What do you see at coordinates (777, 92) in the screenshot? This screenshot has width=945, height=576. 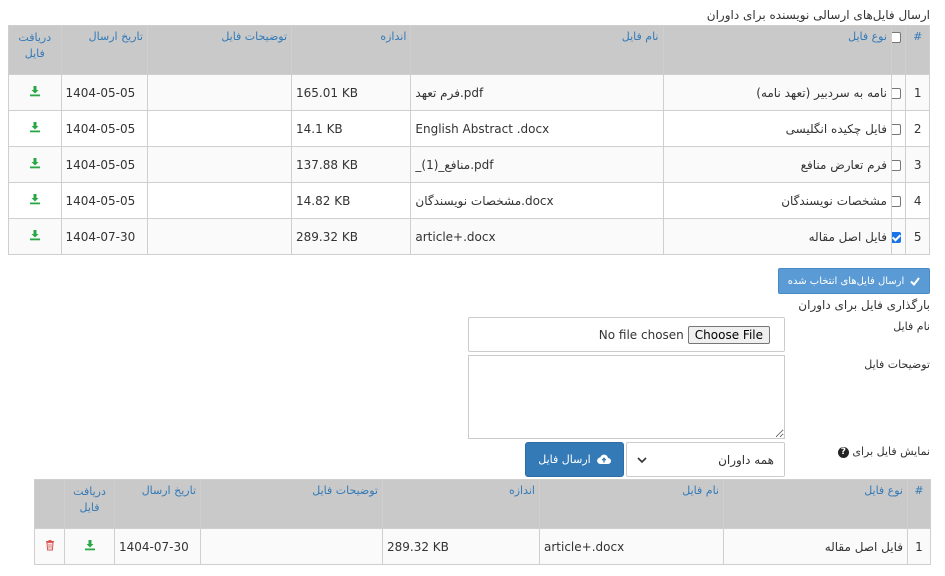 I see `file-type: نامه به سردبیر (تعهد نامه)` at bounding box center [777, 92].